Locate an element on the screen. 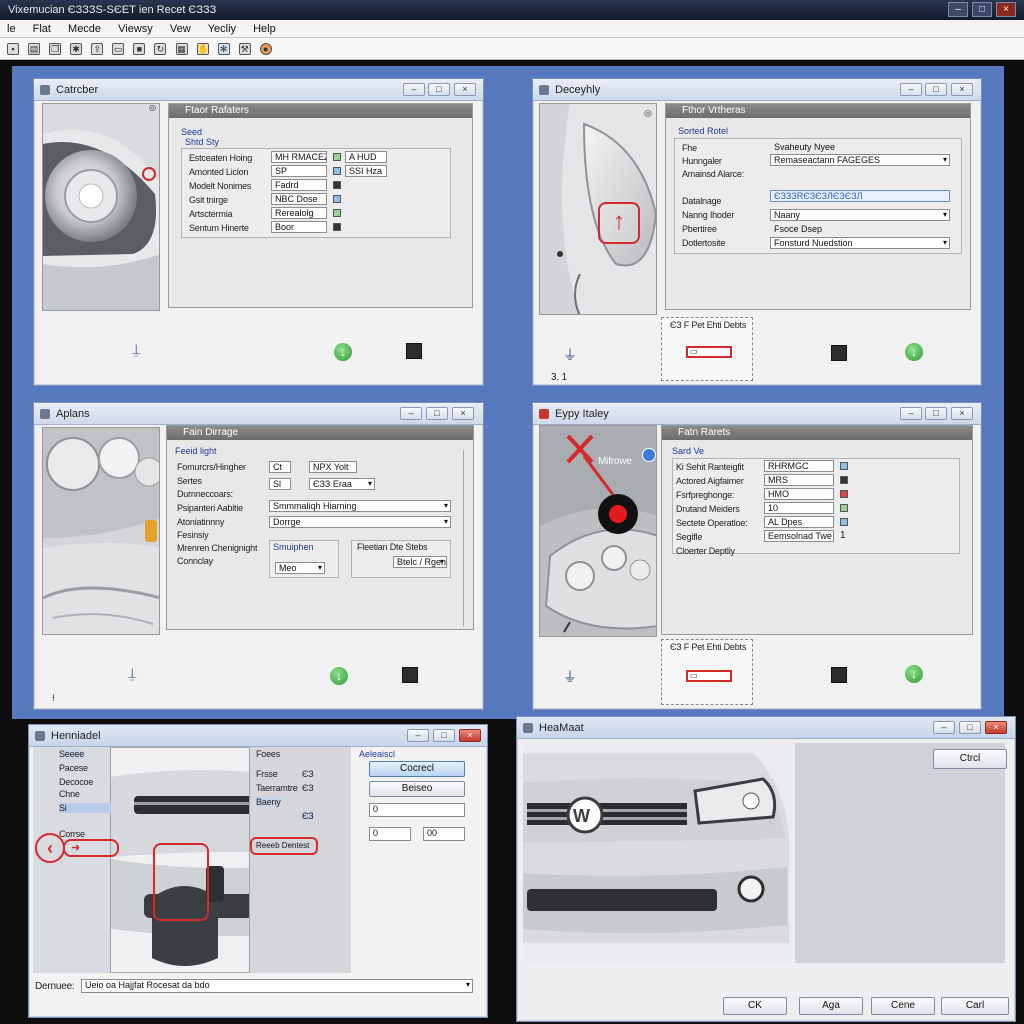 This screenshot has height=1024, width=1024. primary-button: Cocrecl is located at coordinates (417, 769).